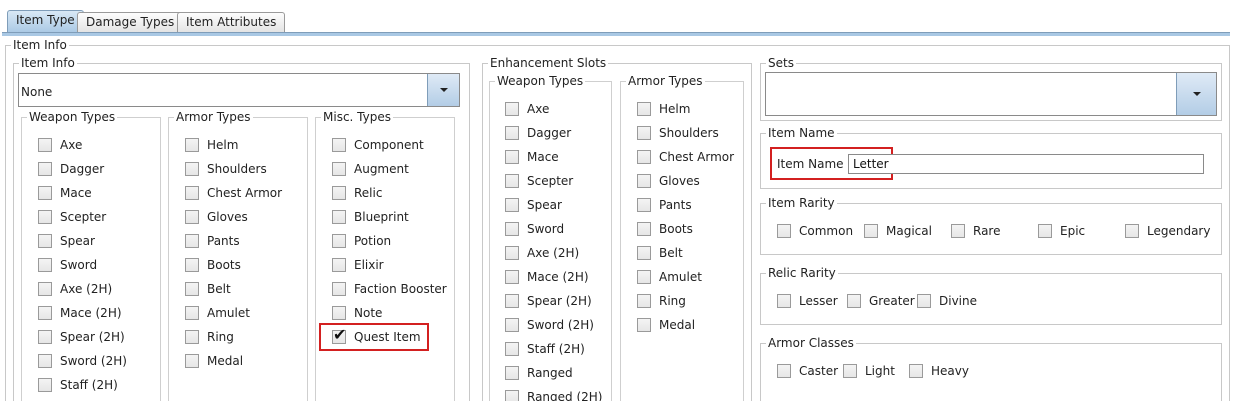 The height and width of the screenshot is (401, 1234). What do you see at coordinates (947, 301) in the screenshot?
I see `relic-rarity-checkbox-divine: Divine` at bounding box center [947, 301].